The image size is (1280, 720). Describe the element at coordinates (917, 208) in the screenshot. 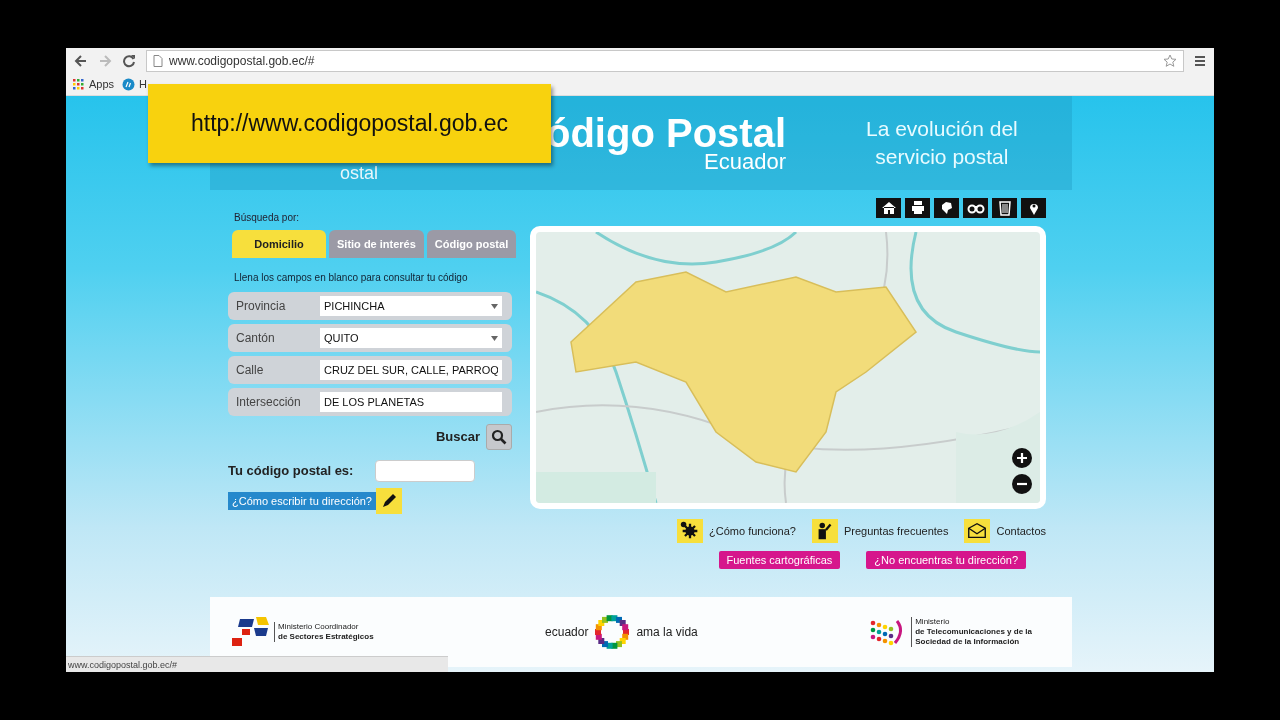

I see `printer-button` at that location.